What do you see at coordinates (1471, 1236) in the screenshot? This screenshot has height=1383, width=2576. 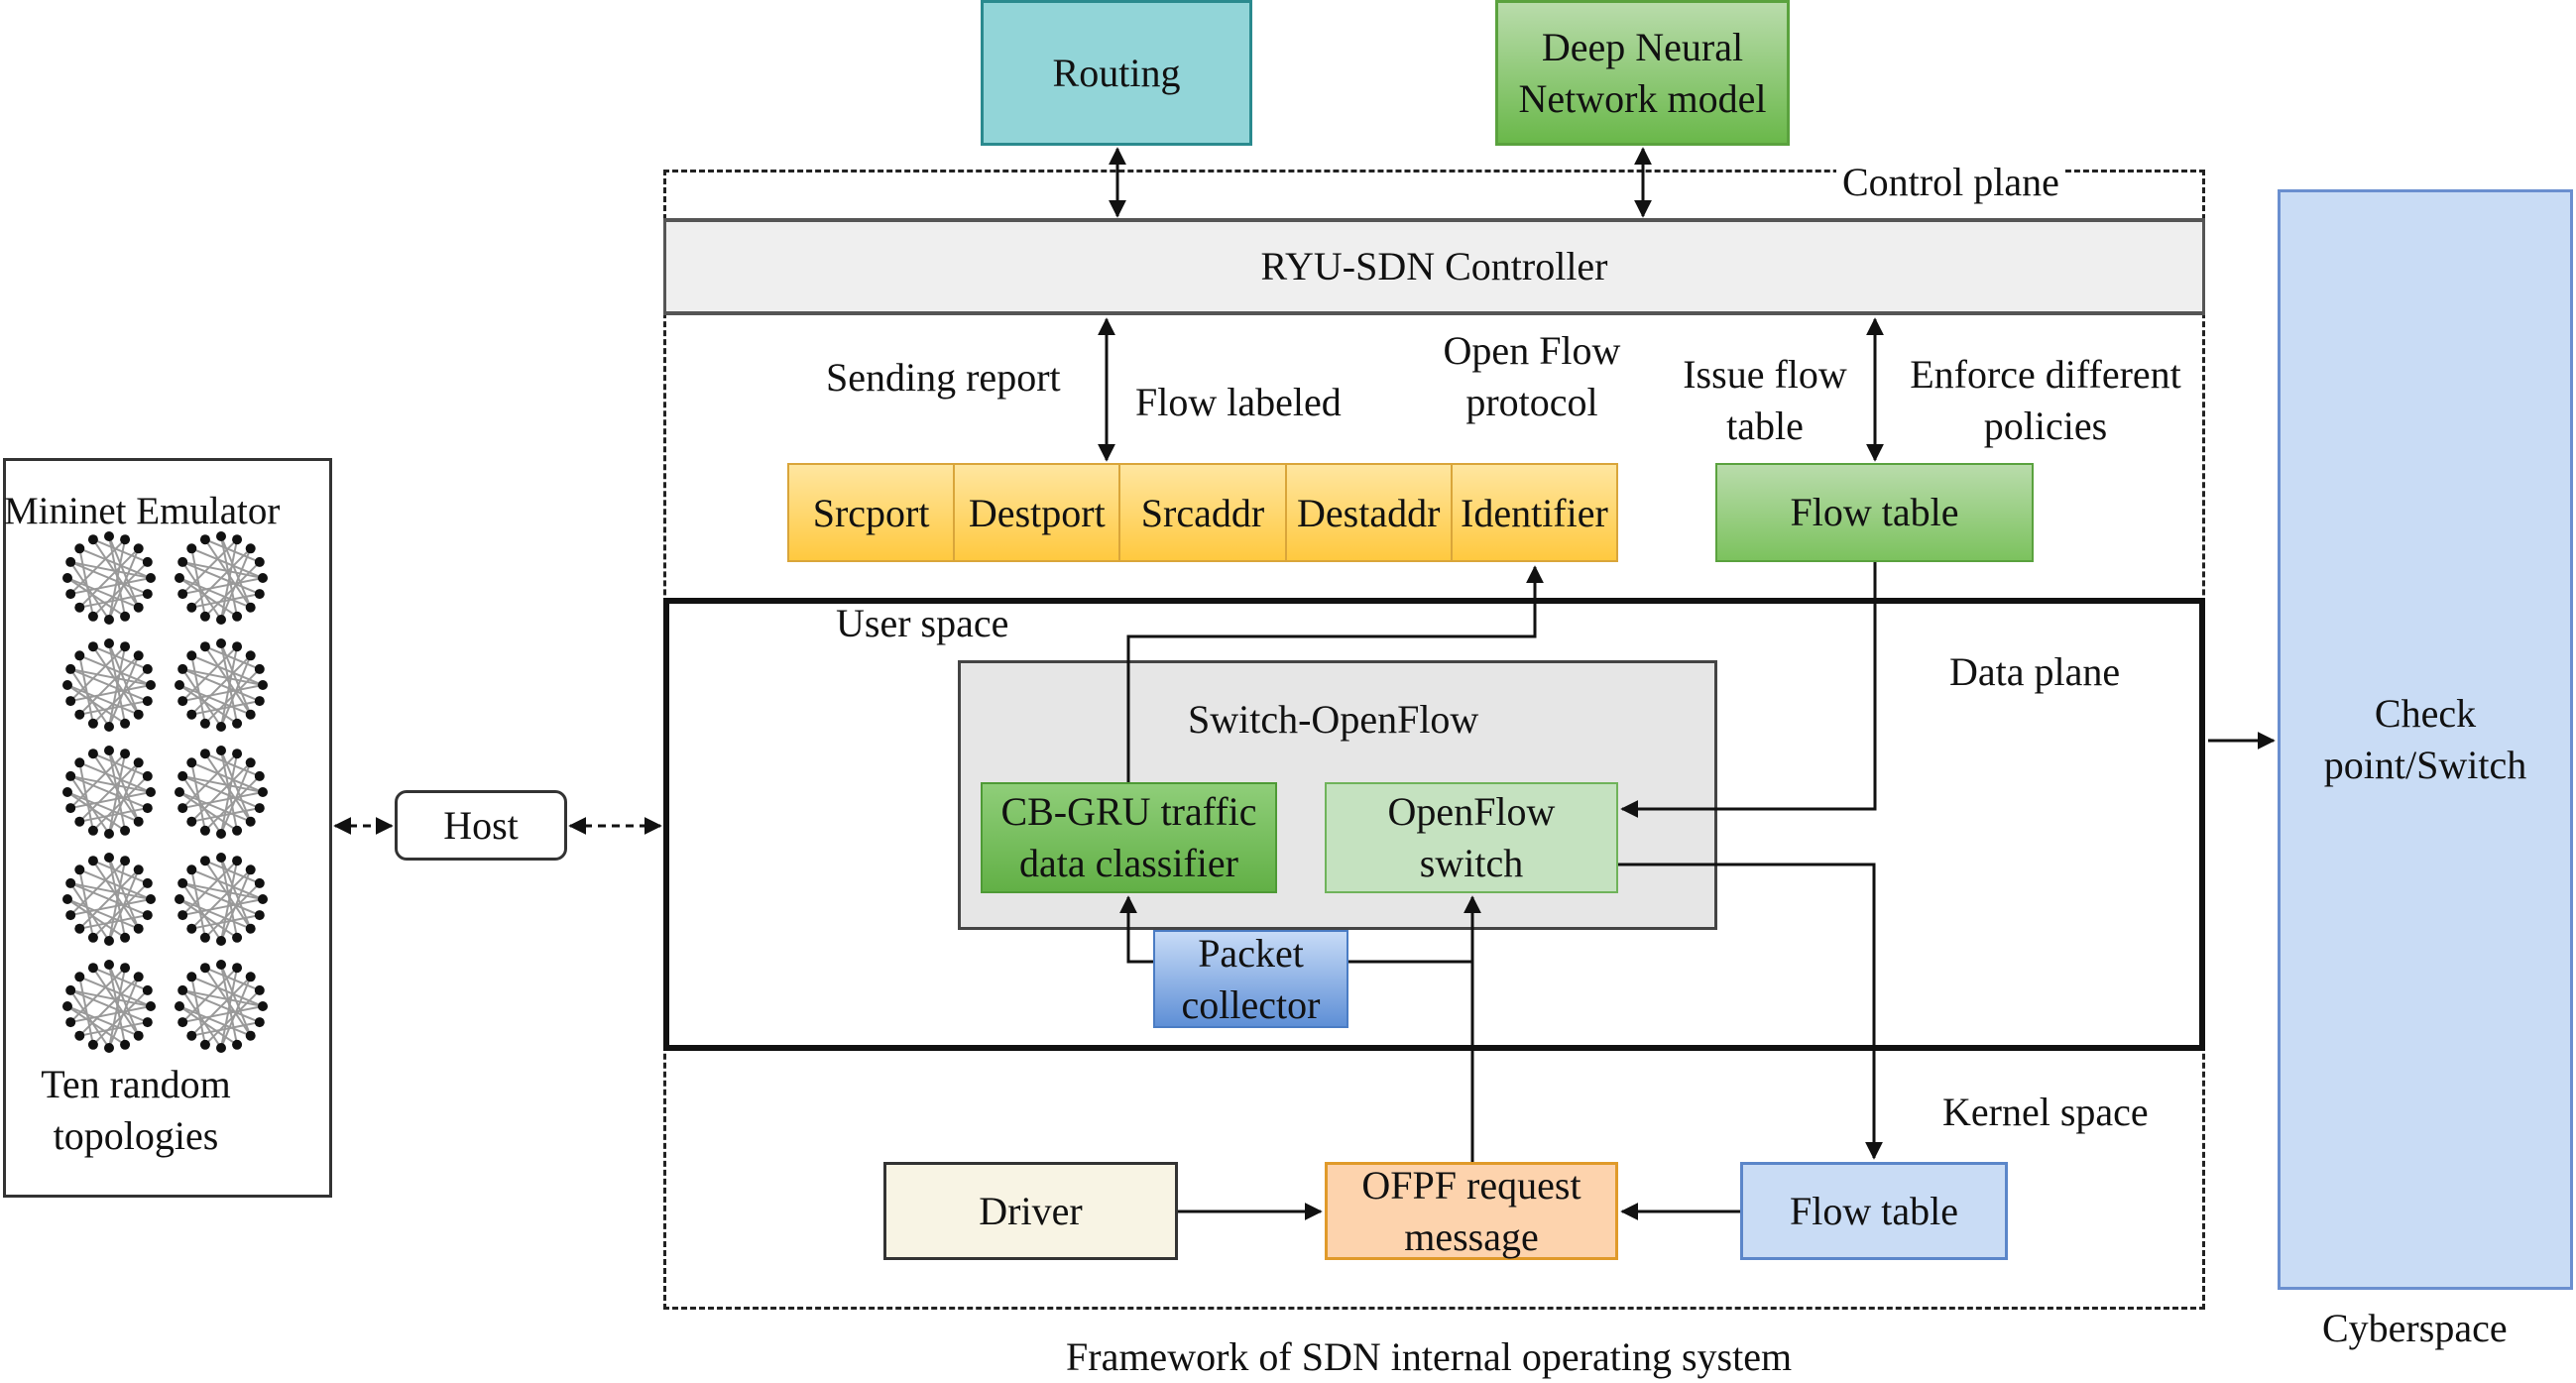 I see `ofpf-line2: message` at bounding box center [1471, 1236].